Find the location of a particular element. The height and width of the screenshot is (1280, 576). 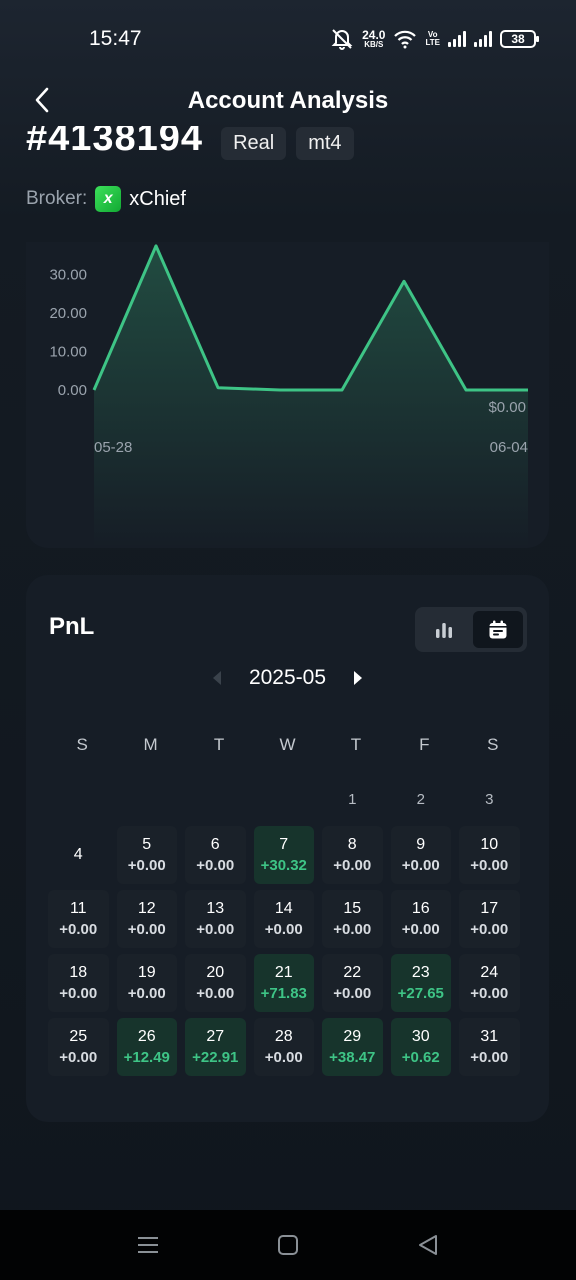

calendar-day-number: 30 is located at coordinates (420, 1036).